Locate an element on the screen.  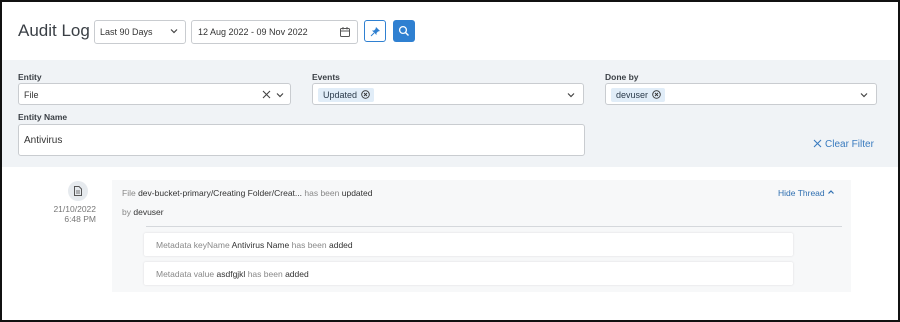
entity-name-value: Antivirus is located at coordinates (43, 140).